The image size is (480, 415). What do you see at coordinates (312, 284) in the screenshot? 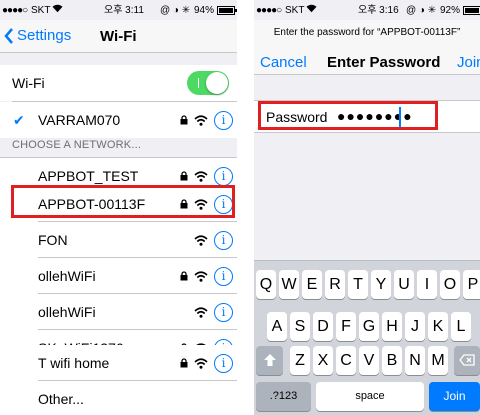
I see `key-e: E` at bounding box center [312, 284].